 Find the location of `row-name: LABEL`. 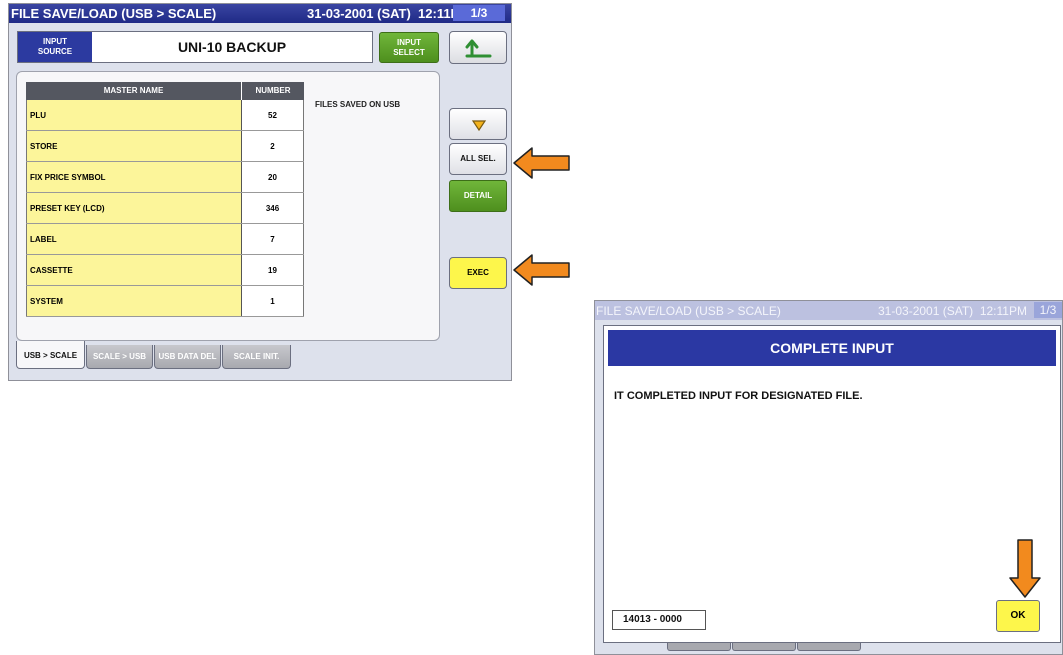

row-name: LABEL is located at coordinates (134, 239).